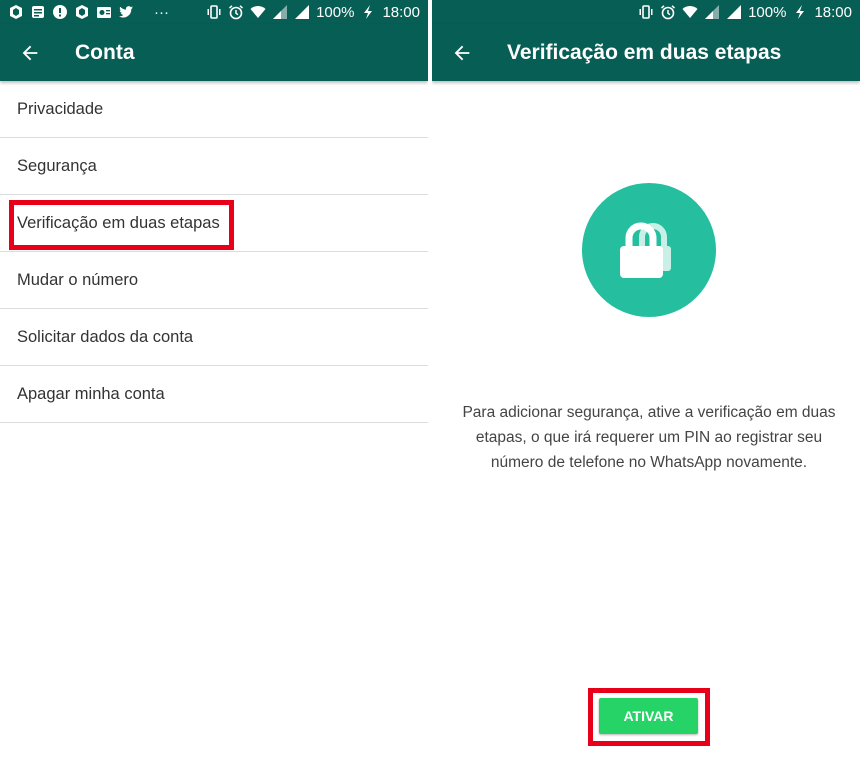 The width and height of the screenshot is (860, 761). I want to click on menu-item-change-number: Mudar o número, so click(214, 280).